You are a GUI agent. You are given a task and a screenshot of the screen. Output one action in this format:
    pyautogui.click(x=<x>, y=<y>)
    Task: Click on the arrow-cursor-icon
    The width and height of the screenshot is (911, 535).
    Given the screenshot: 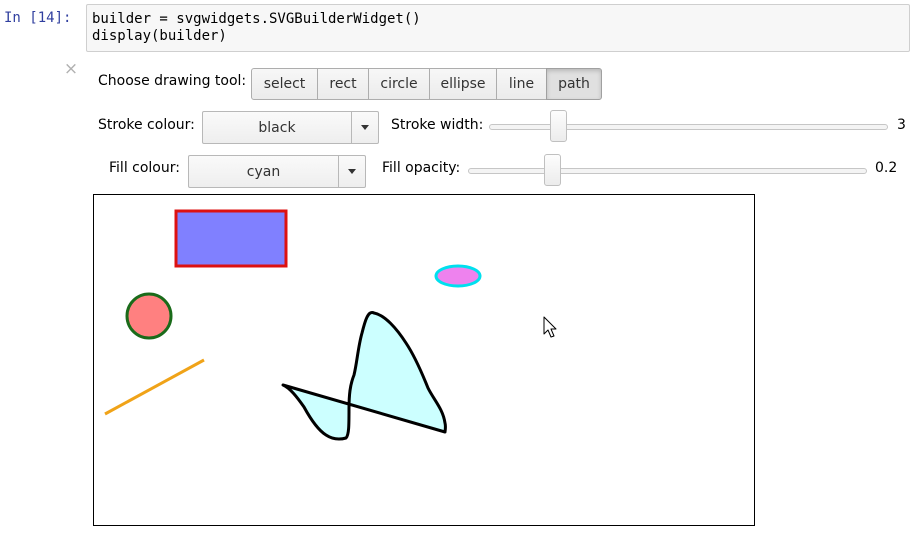 What is the action you would take?
    pyautogui.click(x=550, y=327)
    